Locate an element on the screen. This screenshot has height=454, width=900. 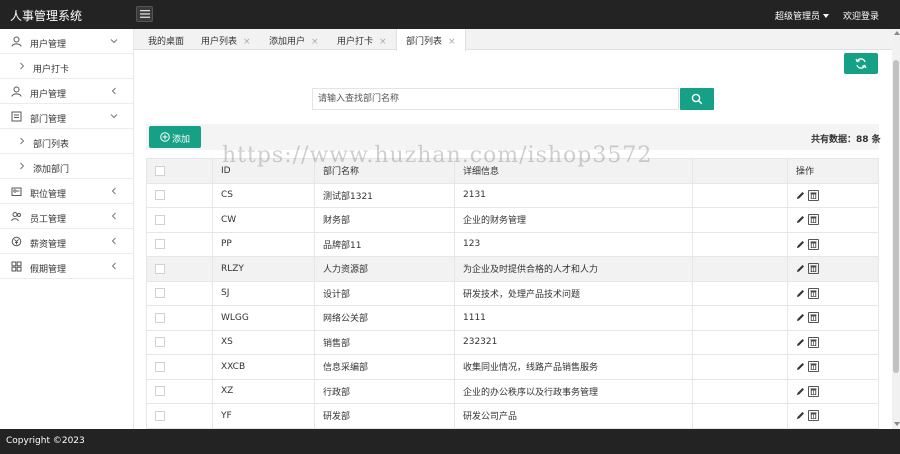
welcome-link: 欢迎登录 is located at coordinates (861, 15).